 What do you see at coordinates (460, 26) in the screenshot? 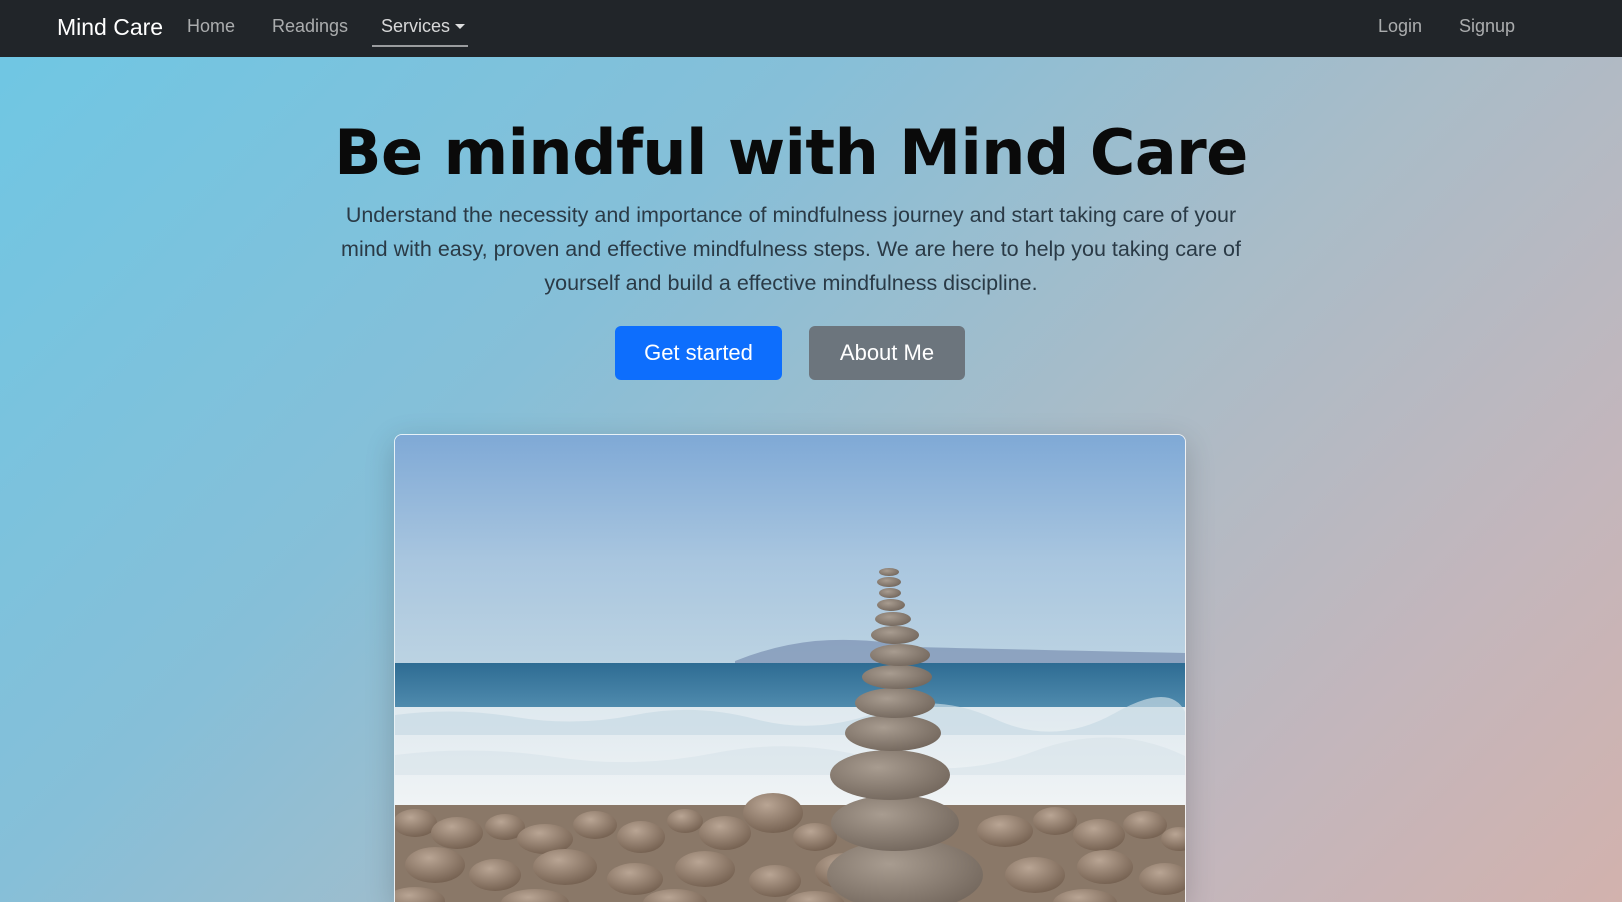
I see `caret-down-icon` at bounding box center [460, 26].